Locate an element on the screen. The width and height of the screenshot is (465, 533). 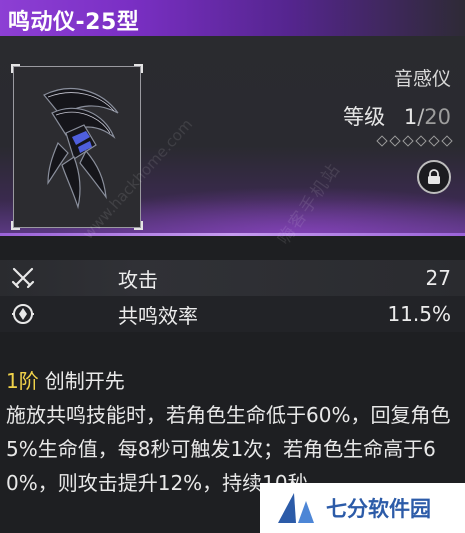
tune-rank-stars is located at coordinates (414, 140).